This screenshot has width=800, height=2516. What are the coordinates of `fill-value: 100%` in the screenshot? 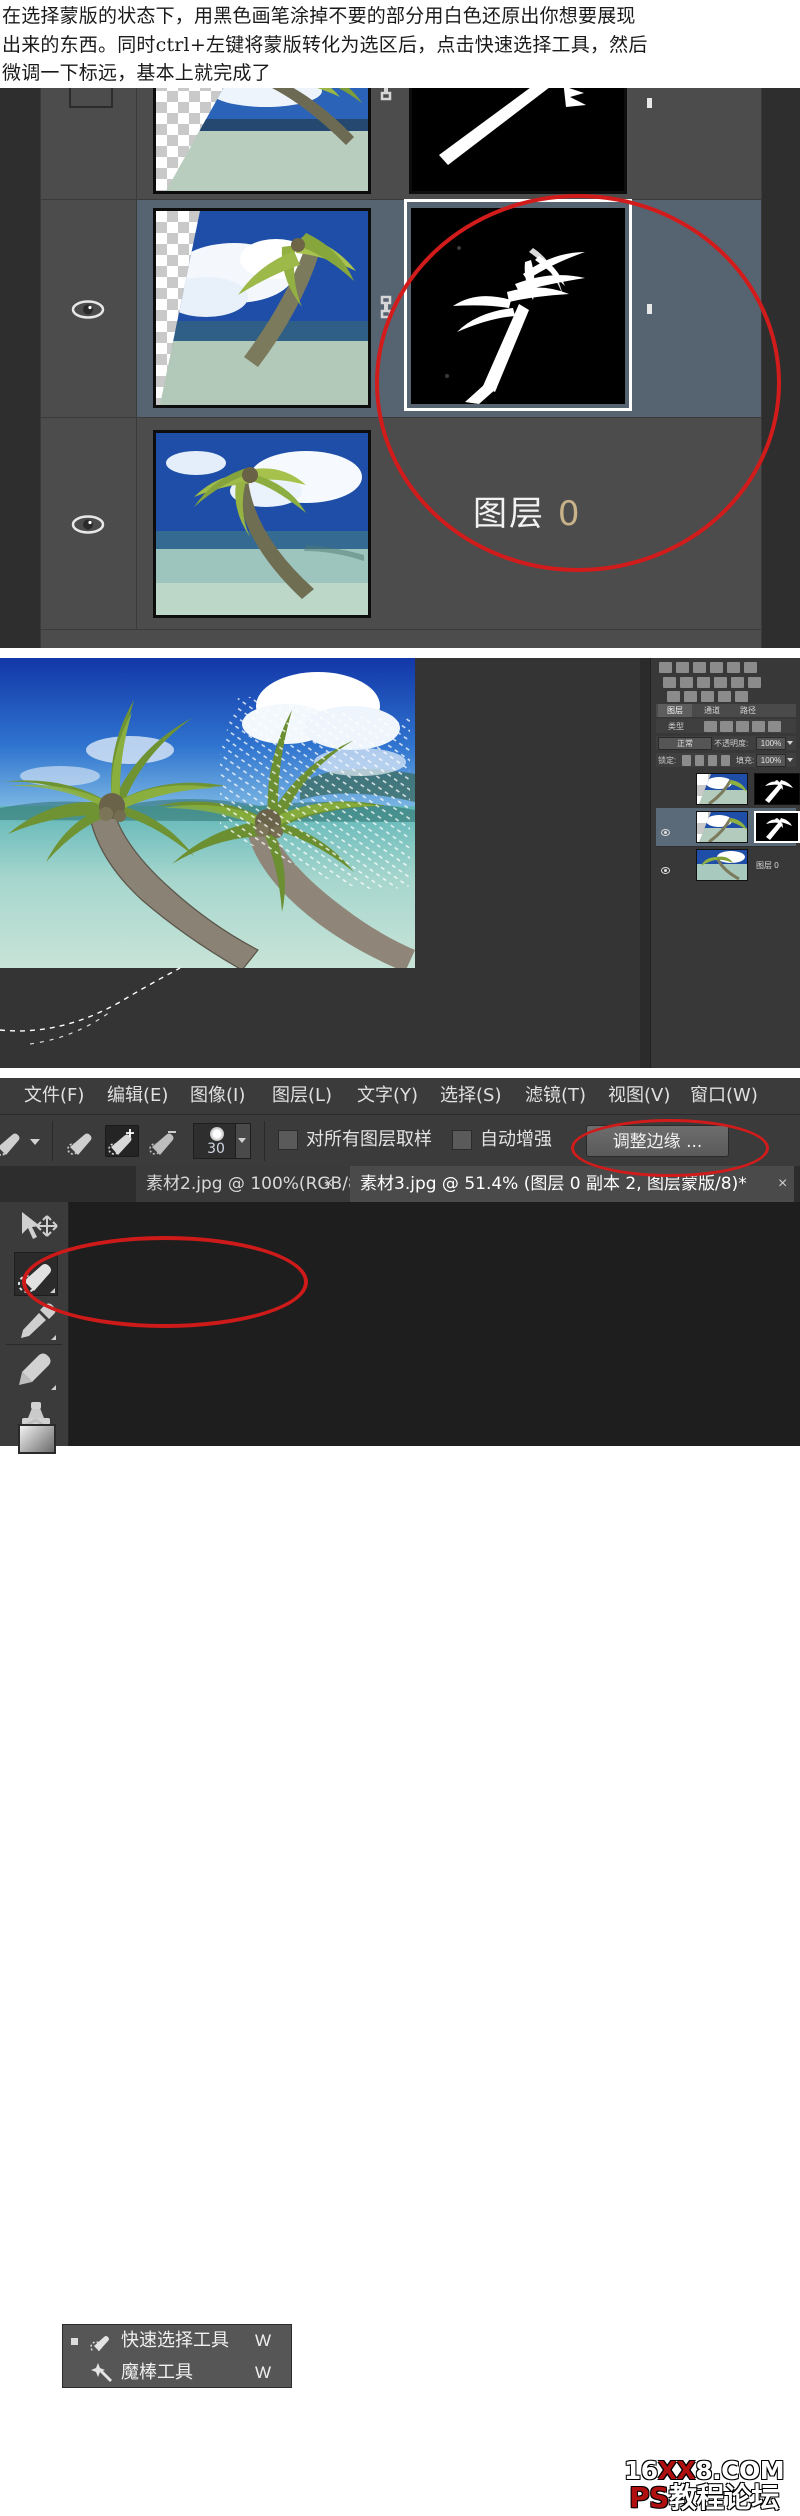 It's located at (771, 760).